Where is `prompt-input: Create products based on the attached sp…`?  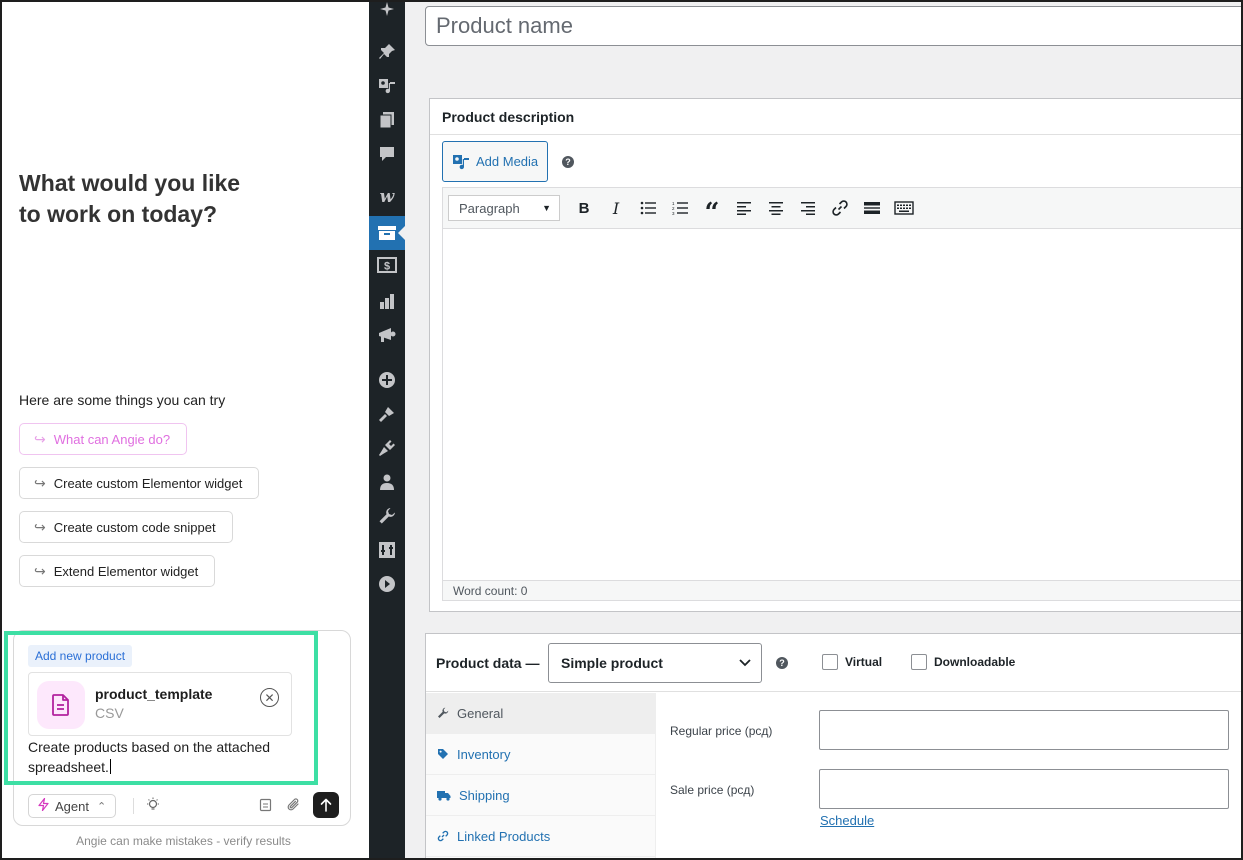 prompt-input: Create products based on the attached sp… is located at coordinates (163, 757).